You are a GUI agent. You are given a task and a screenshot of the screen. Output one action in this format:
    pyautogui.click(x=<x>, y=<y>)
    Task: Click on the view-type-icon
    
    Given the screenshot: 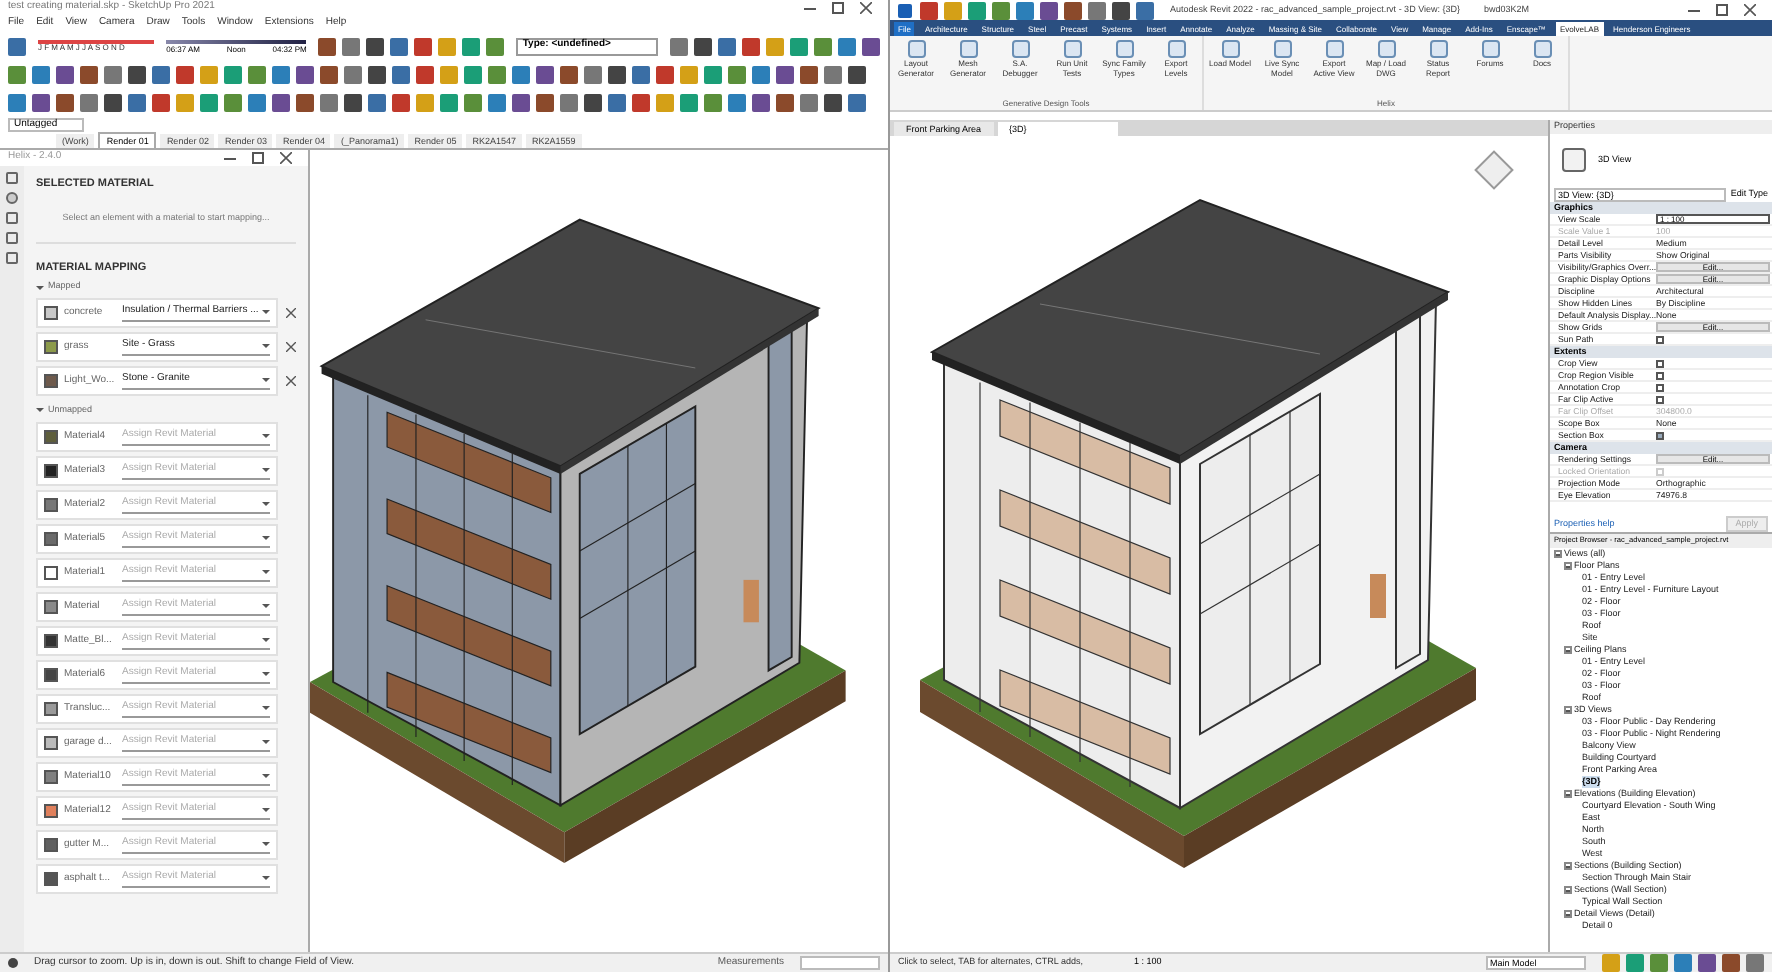 What is the action you would take?
    pyautogui.click(x=1574, y=160)
    